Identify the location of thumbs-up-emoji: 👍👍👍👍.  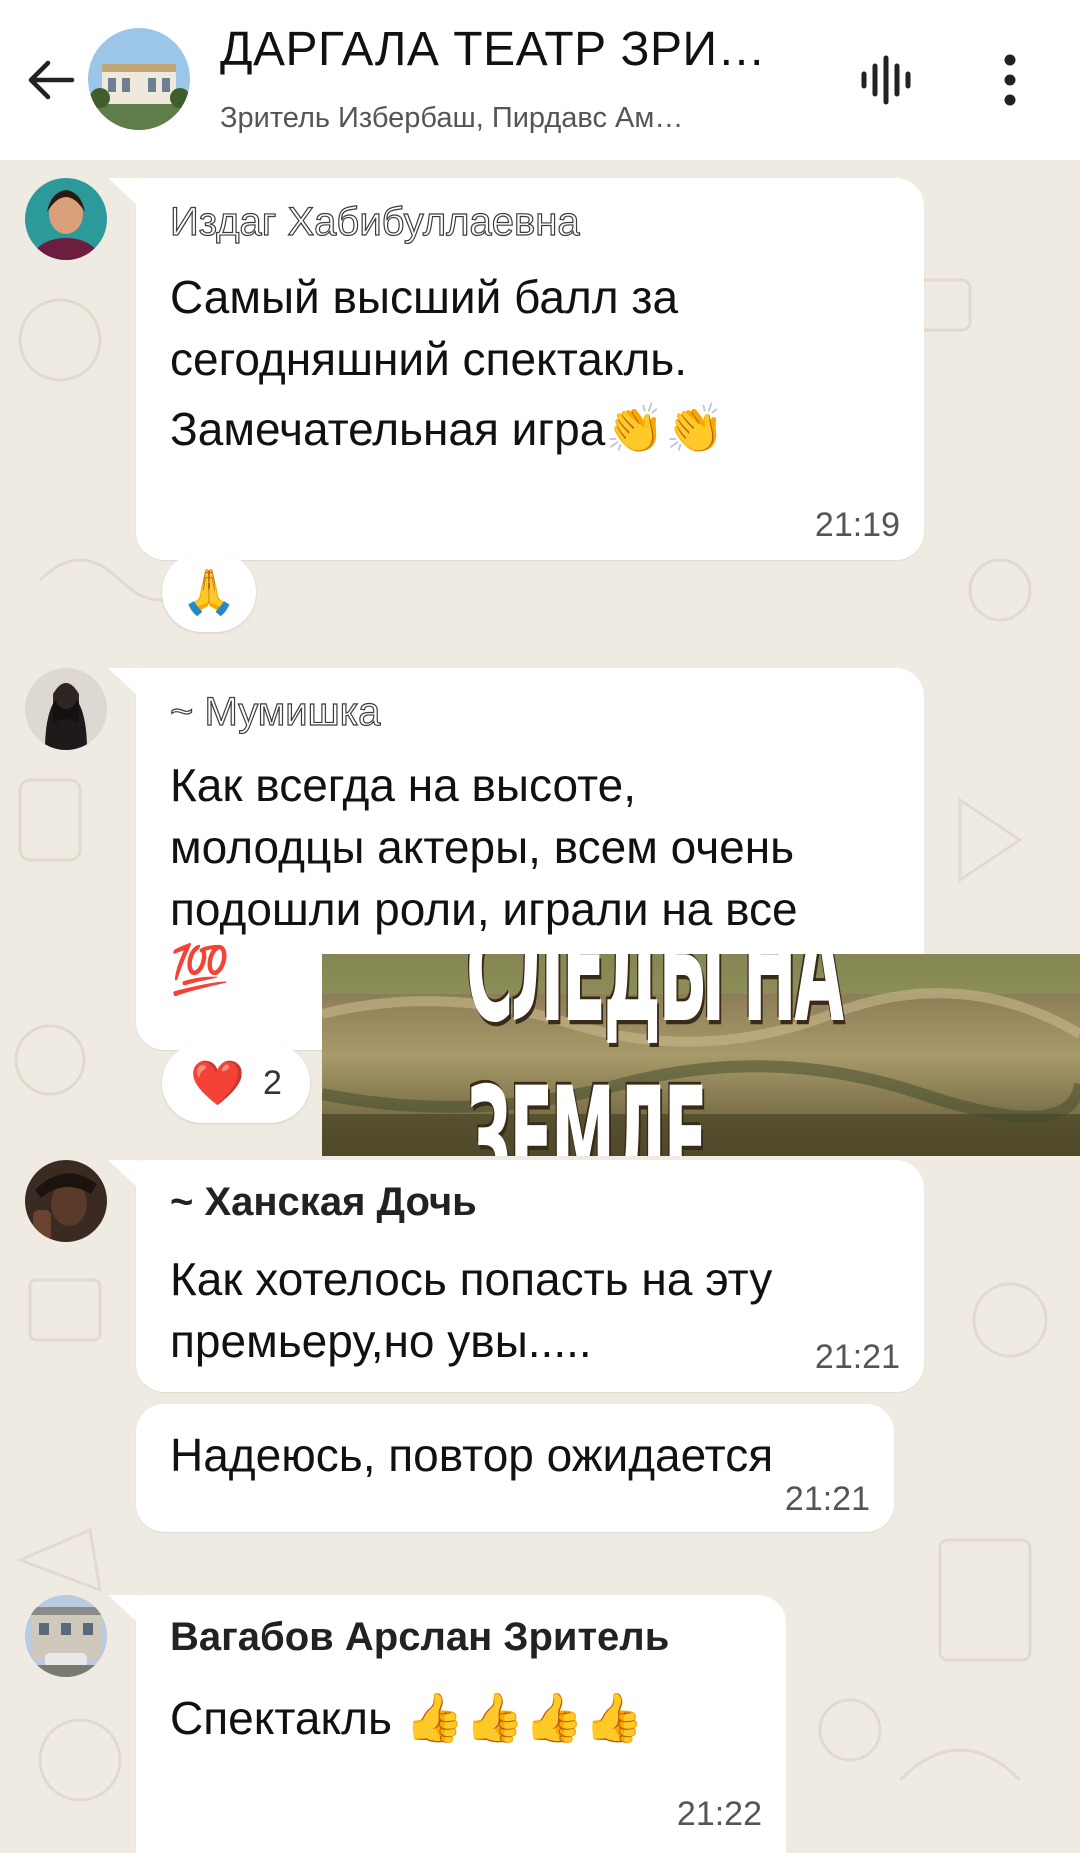
(524, 1718).